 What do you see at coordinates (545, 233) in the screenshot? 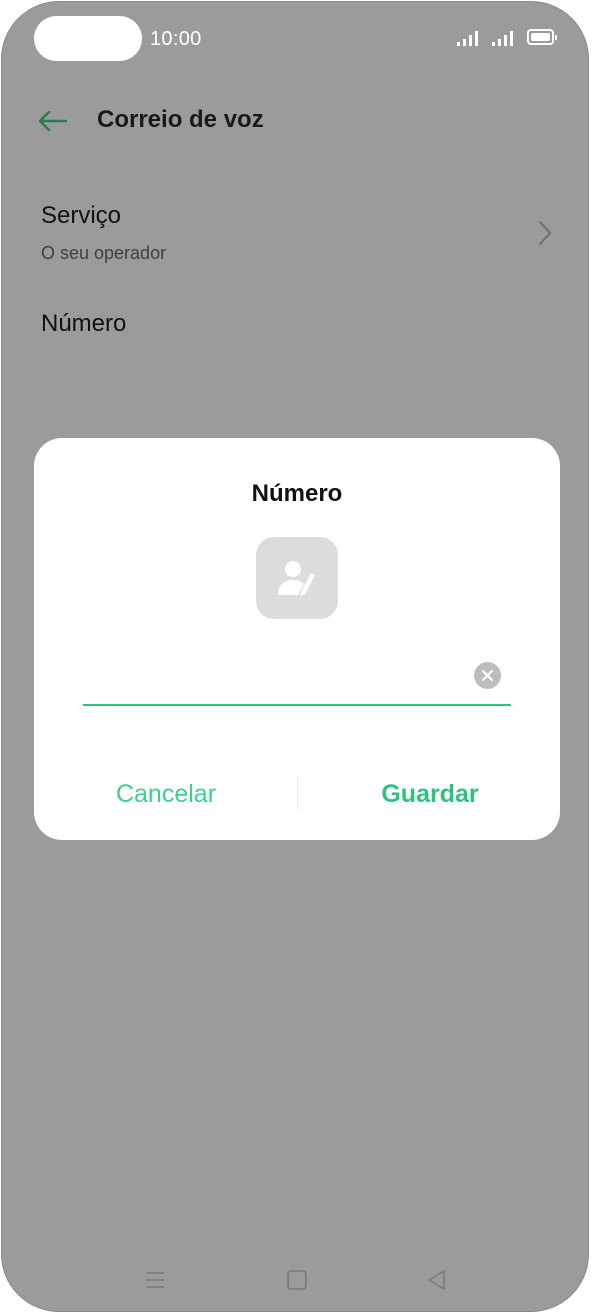
I see `chevron-right-icon` at bounding box center [545, 233].